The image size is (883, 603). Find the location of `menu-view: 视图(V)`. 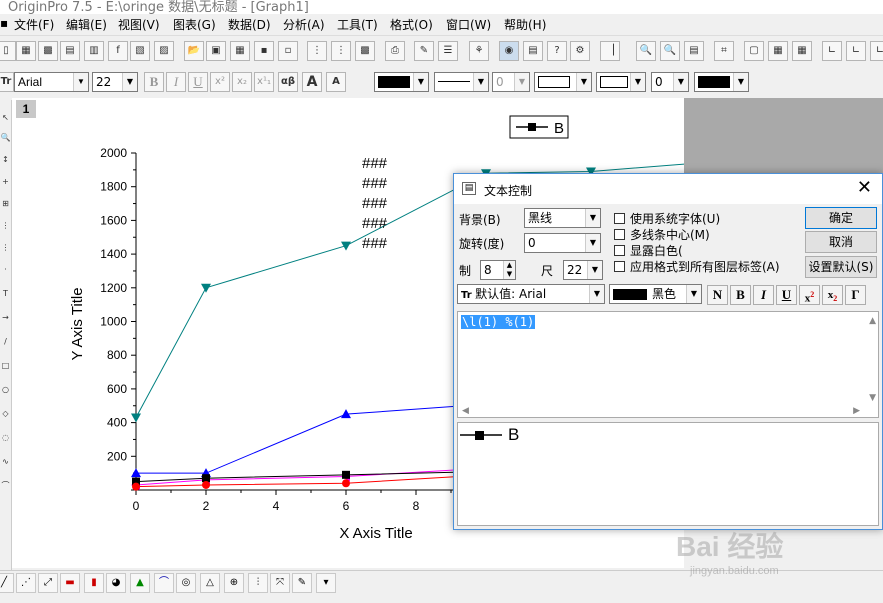

menu-view: 视图(V) is located at coordinates (139, 24).